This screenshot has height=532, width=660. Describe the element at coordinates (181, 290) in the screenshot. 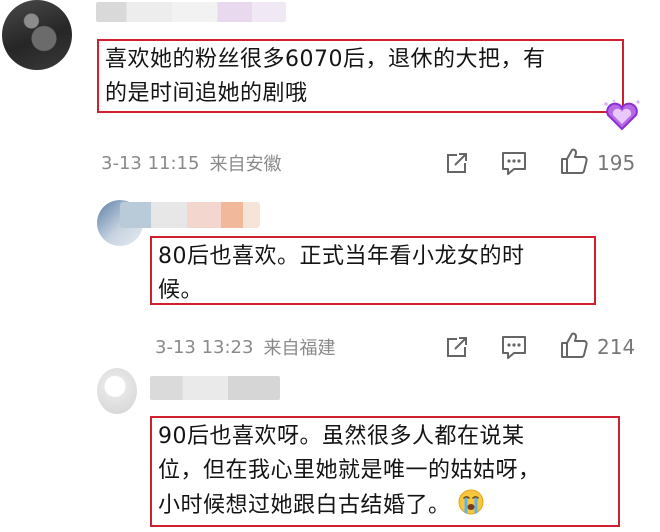

I see `comment-line: 候。` at that location.